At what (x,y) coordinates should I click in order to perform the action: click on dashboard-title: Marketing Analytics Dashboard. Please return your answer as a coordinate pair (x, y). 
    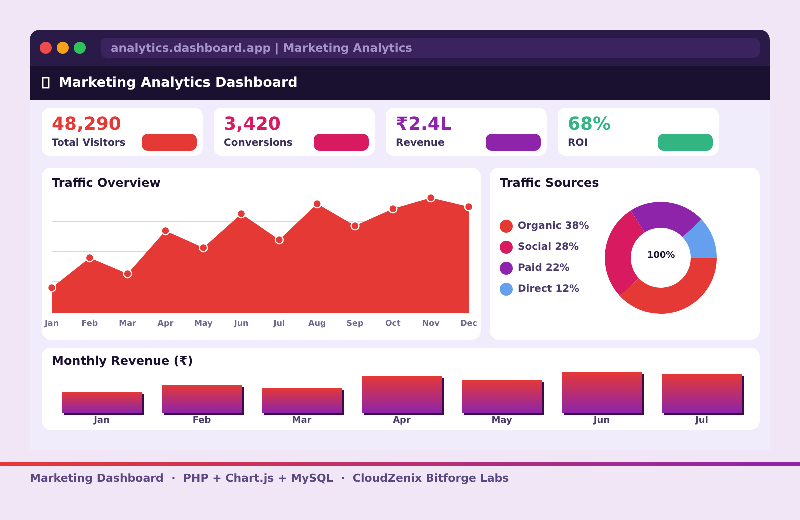
    Looking at the image, I should click on (178, 83).